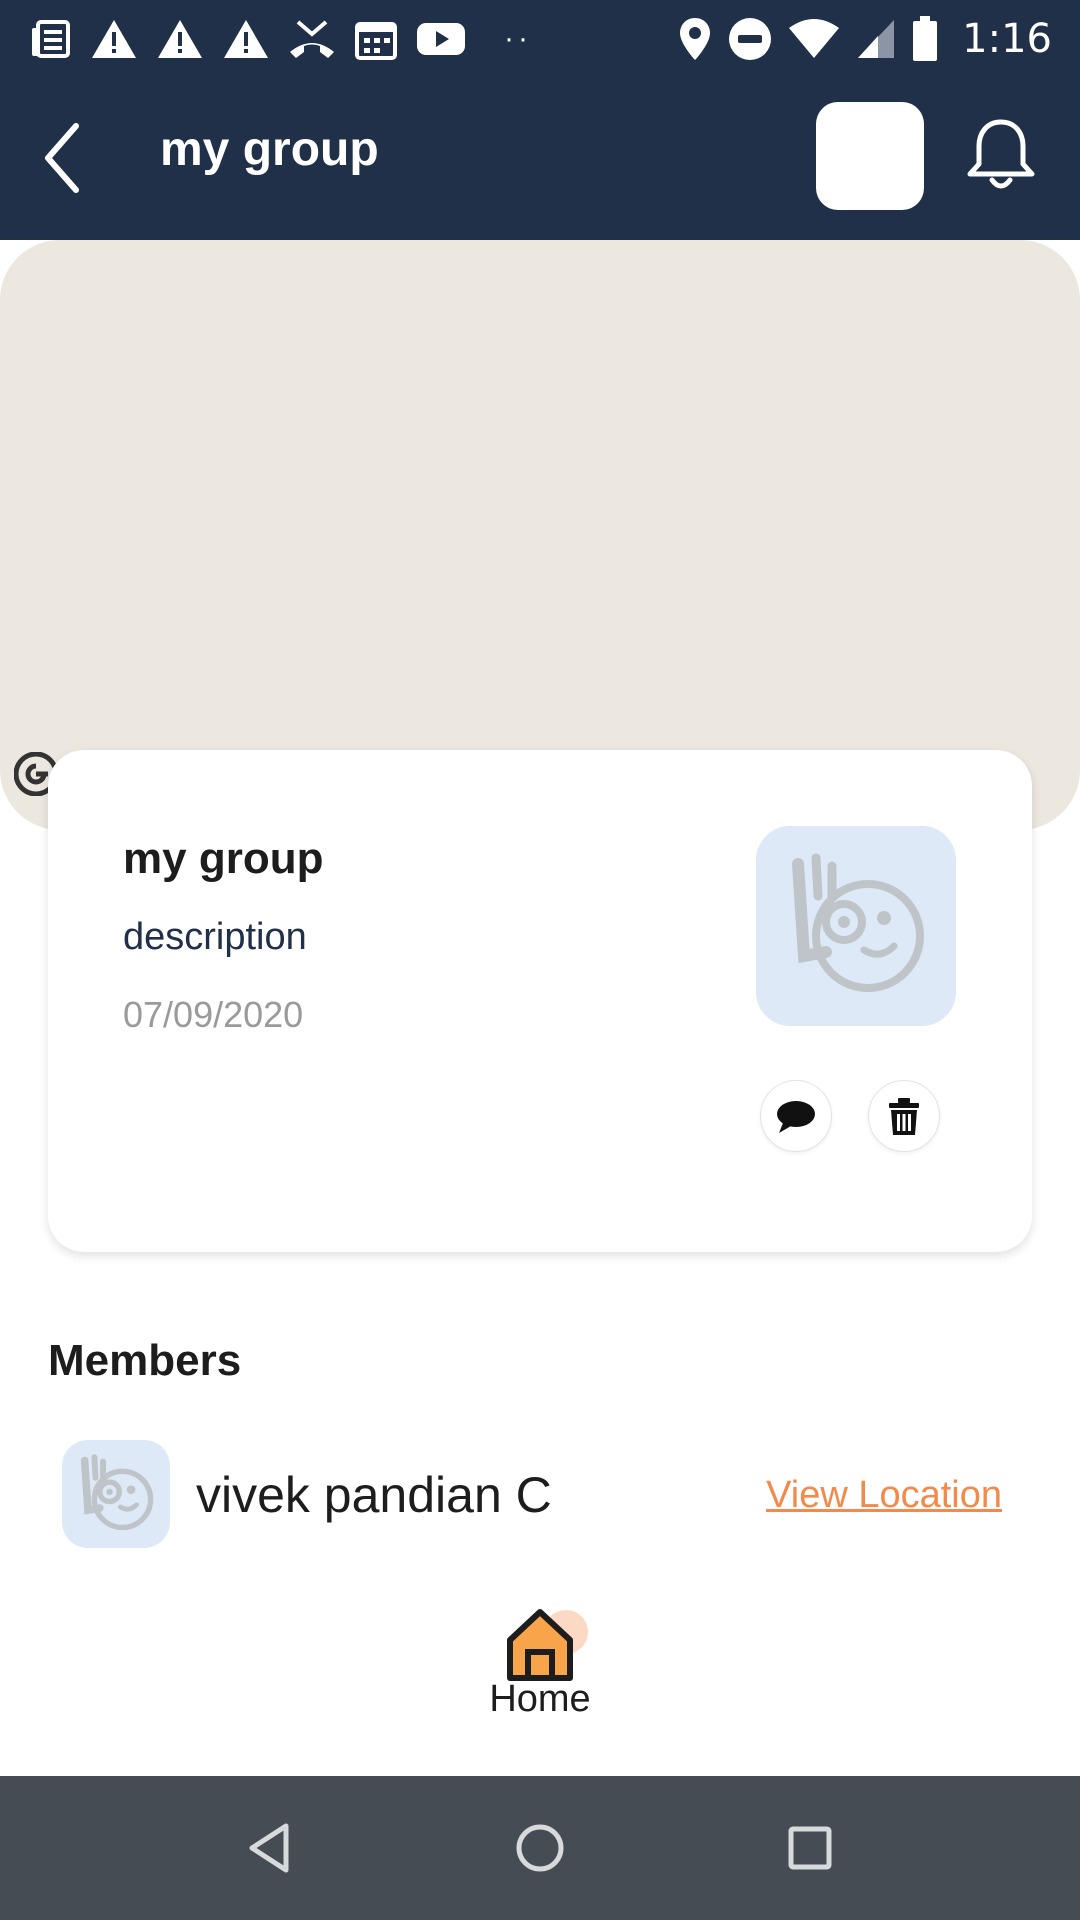 The width and height of the screenshot is (1080, 1920). What do you see at coordinates (215, 937) in the screenshot?
I see `group-description: description` at bounding box center [215, 937].